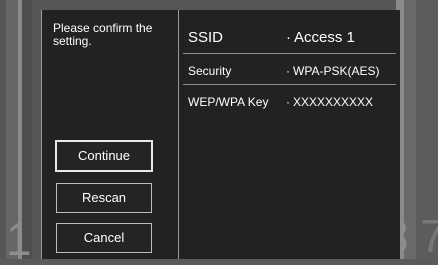 This screenshot has height=265, width=438. Describe the element at coordinates (329, 102) in the screenshot. I see `key-value: XXXXXXXXXX` at that location.